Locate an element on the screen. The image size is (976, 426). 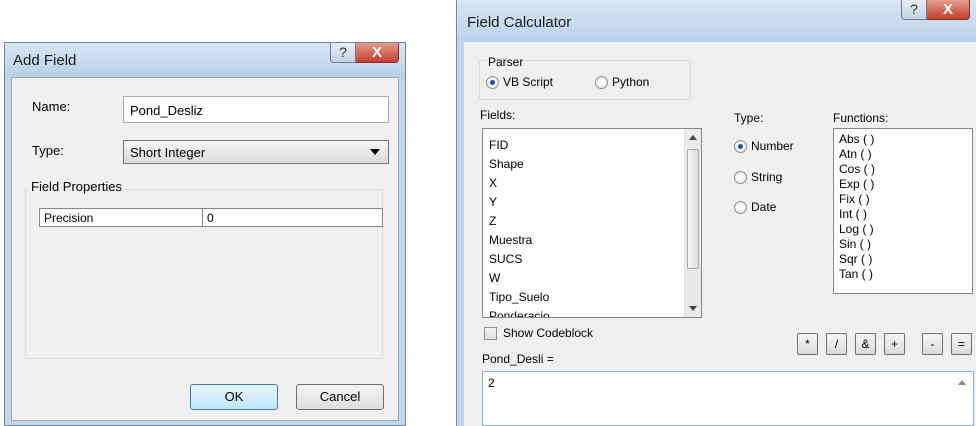
field-properties-table: Precision 0 is located at coordinates (211, 217).